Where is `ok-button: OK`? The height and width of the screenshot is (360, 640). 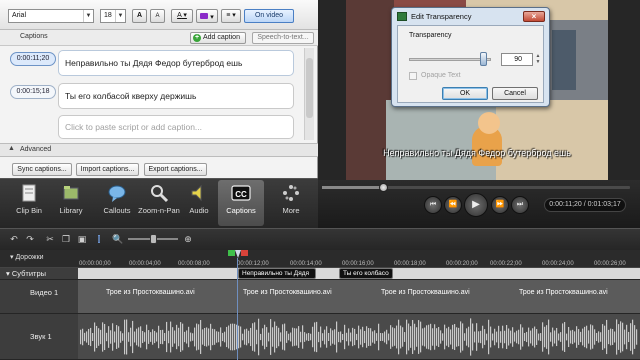 ok-button: OK is located at coordinates (465, 93).